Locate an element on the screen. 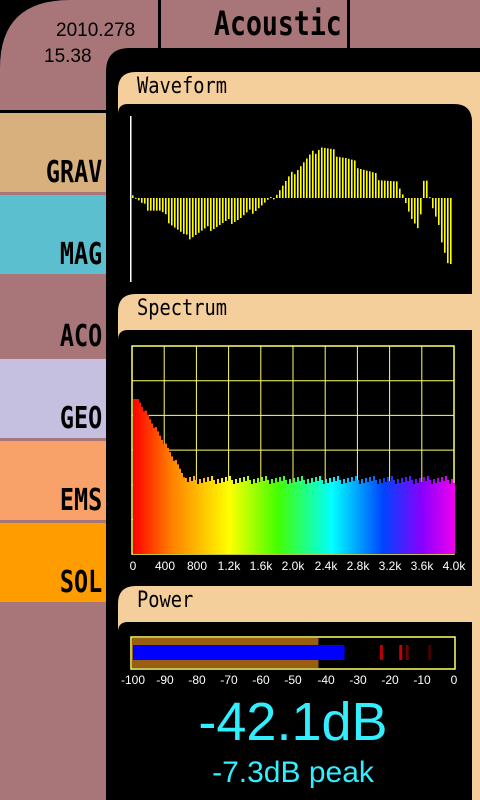  nav-item-ems: EMS is located at coordinates (53, 480).